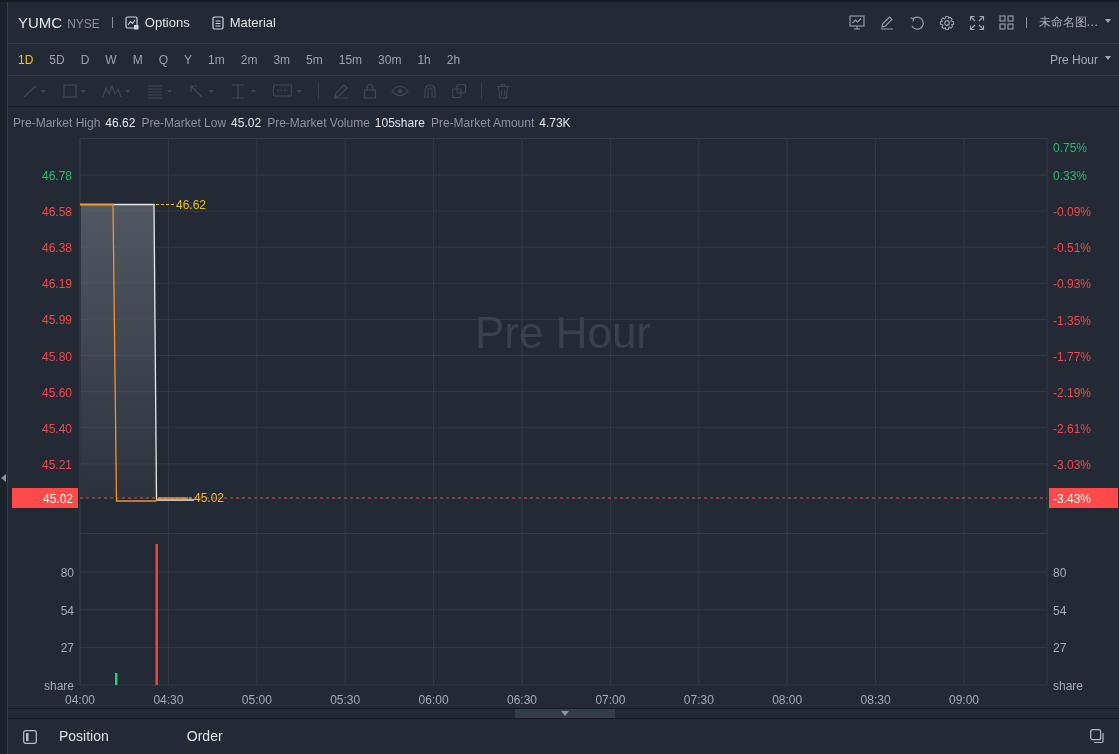 Image resolution: width=1119 pixels, height=754 pixels. Describe the element at coordinates (56, 464) in the screenshot. I see `price-axis-label: 45.21` at that location.